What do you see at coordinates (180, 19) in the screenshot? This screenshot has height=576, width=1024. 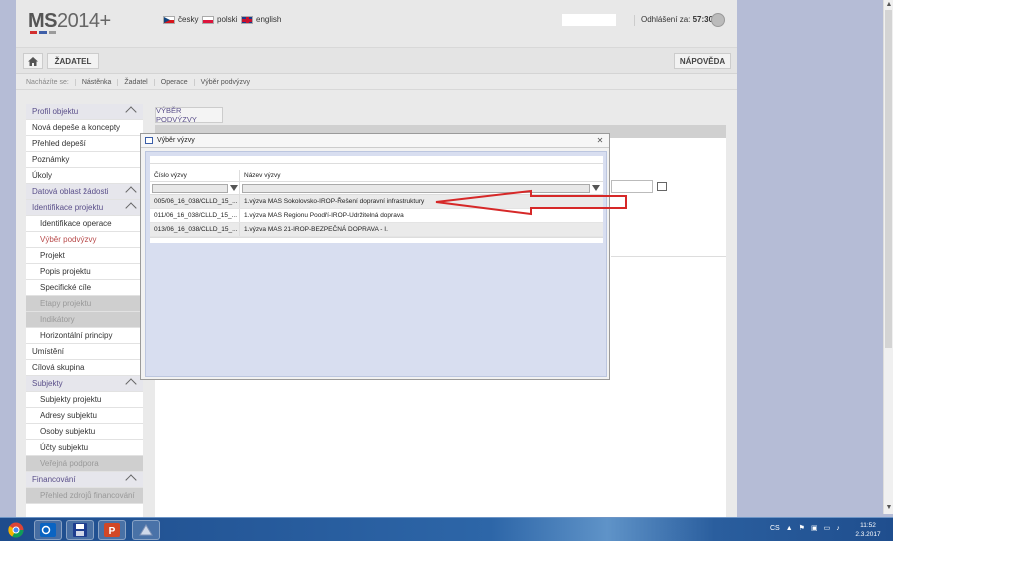 I see `language-cz: česky` at bounding box center [180, 19].